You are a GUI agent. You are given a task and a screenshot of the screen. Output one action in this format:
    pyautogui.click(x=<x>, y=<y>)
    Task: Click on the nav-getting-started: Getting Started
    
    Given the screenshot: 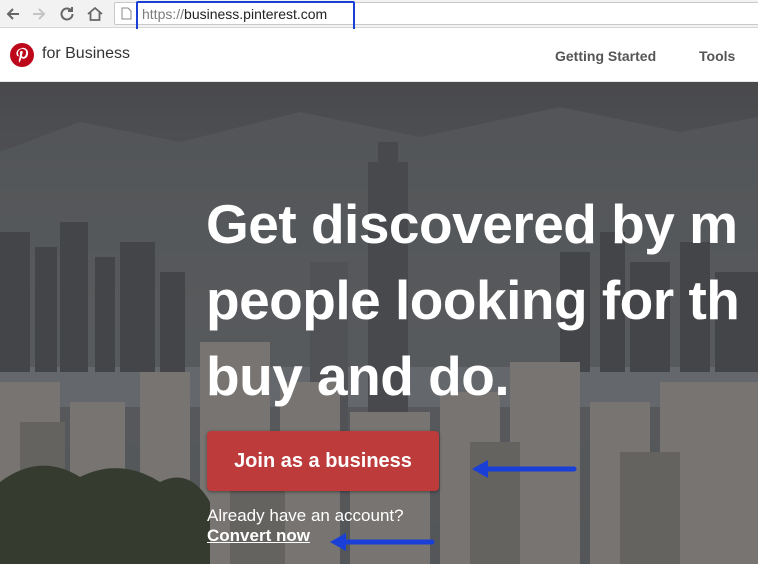 What is the action you would take?
    pyautogui.click(x=605, y=56)
    